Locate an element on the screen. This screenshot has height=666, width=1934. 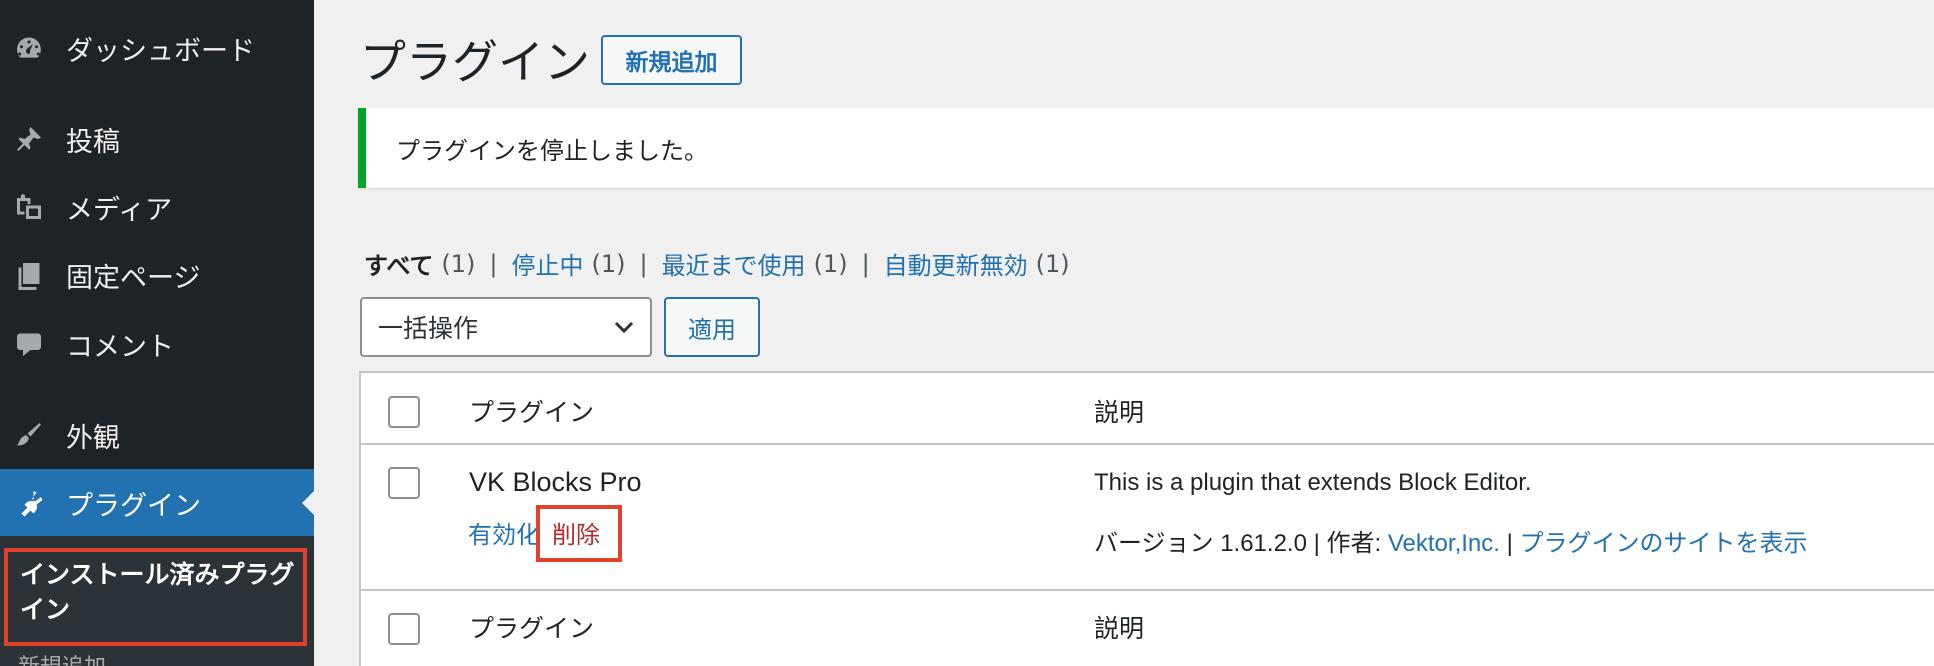
sidebar-item-label: メディア is located at coordinates (119, 210).